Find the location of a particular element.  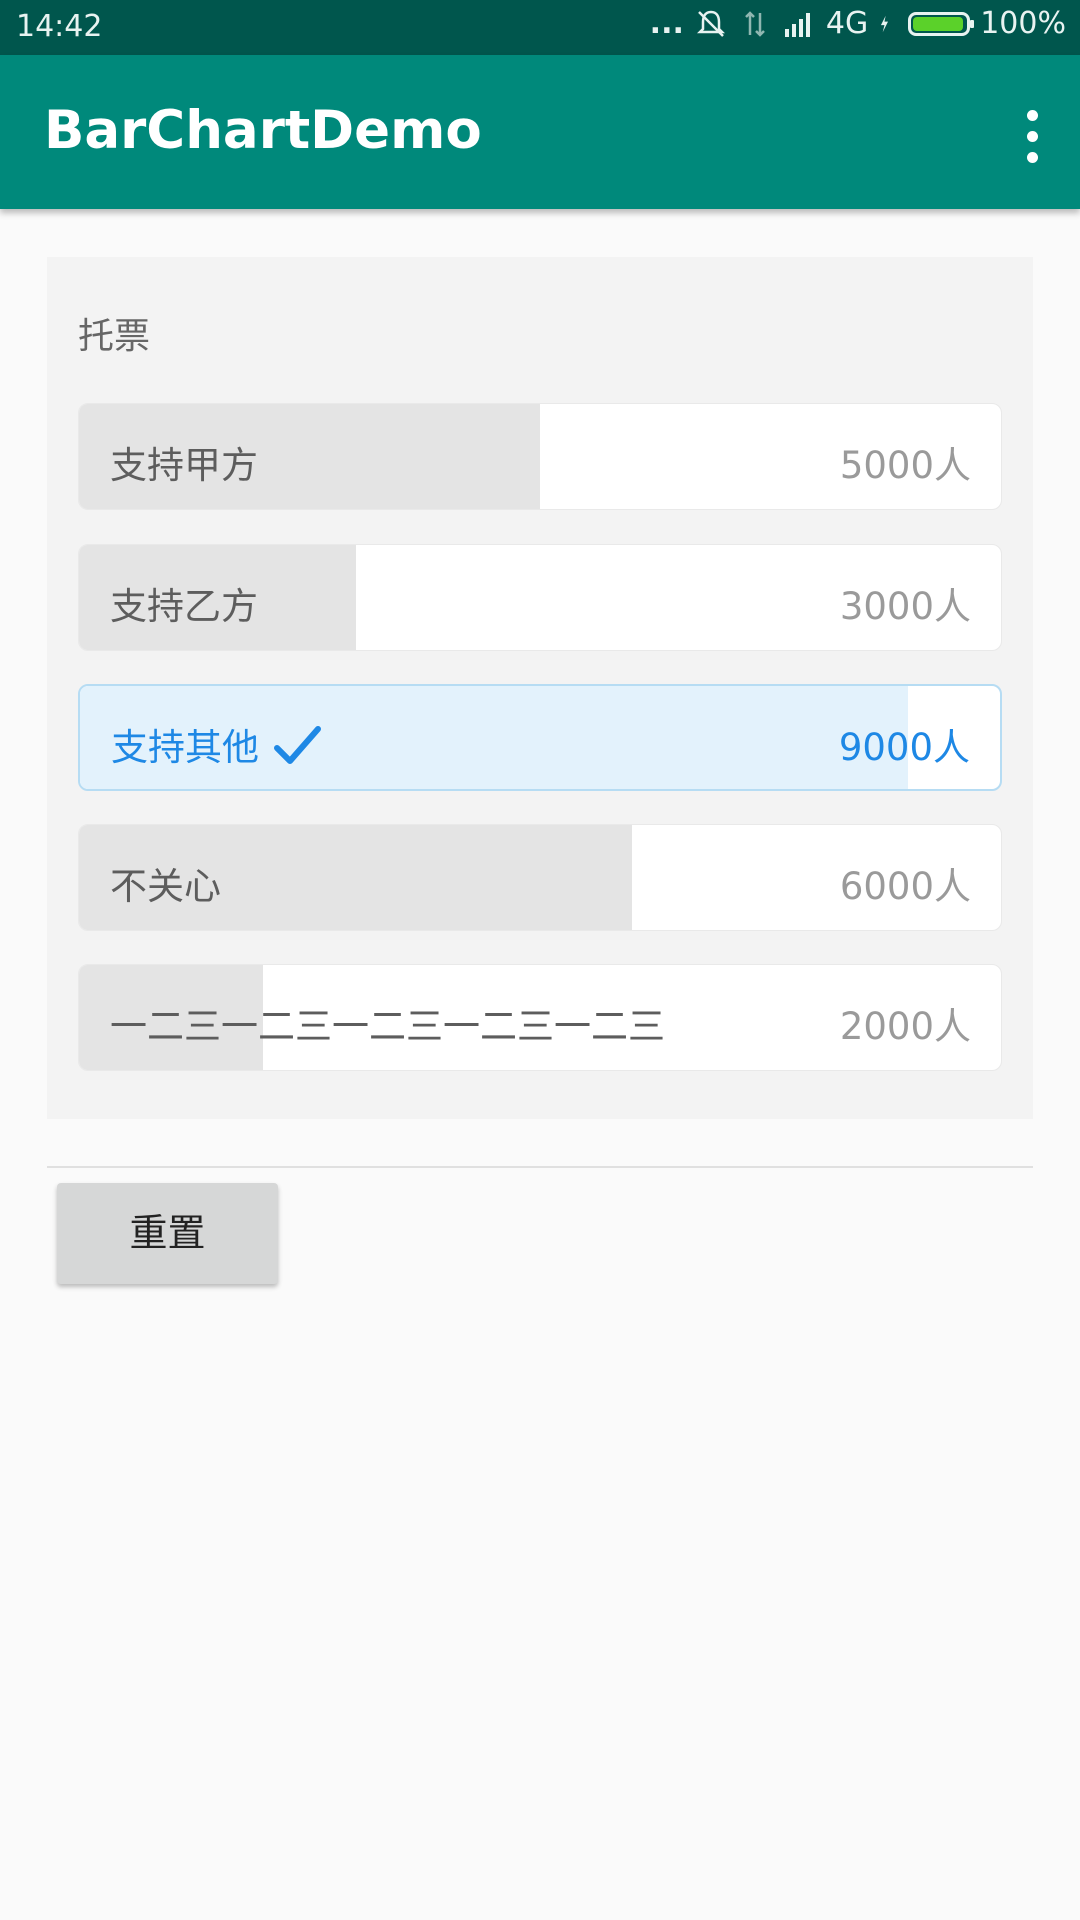

data-arrows-icon is located at coordinates (754, 23).